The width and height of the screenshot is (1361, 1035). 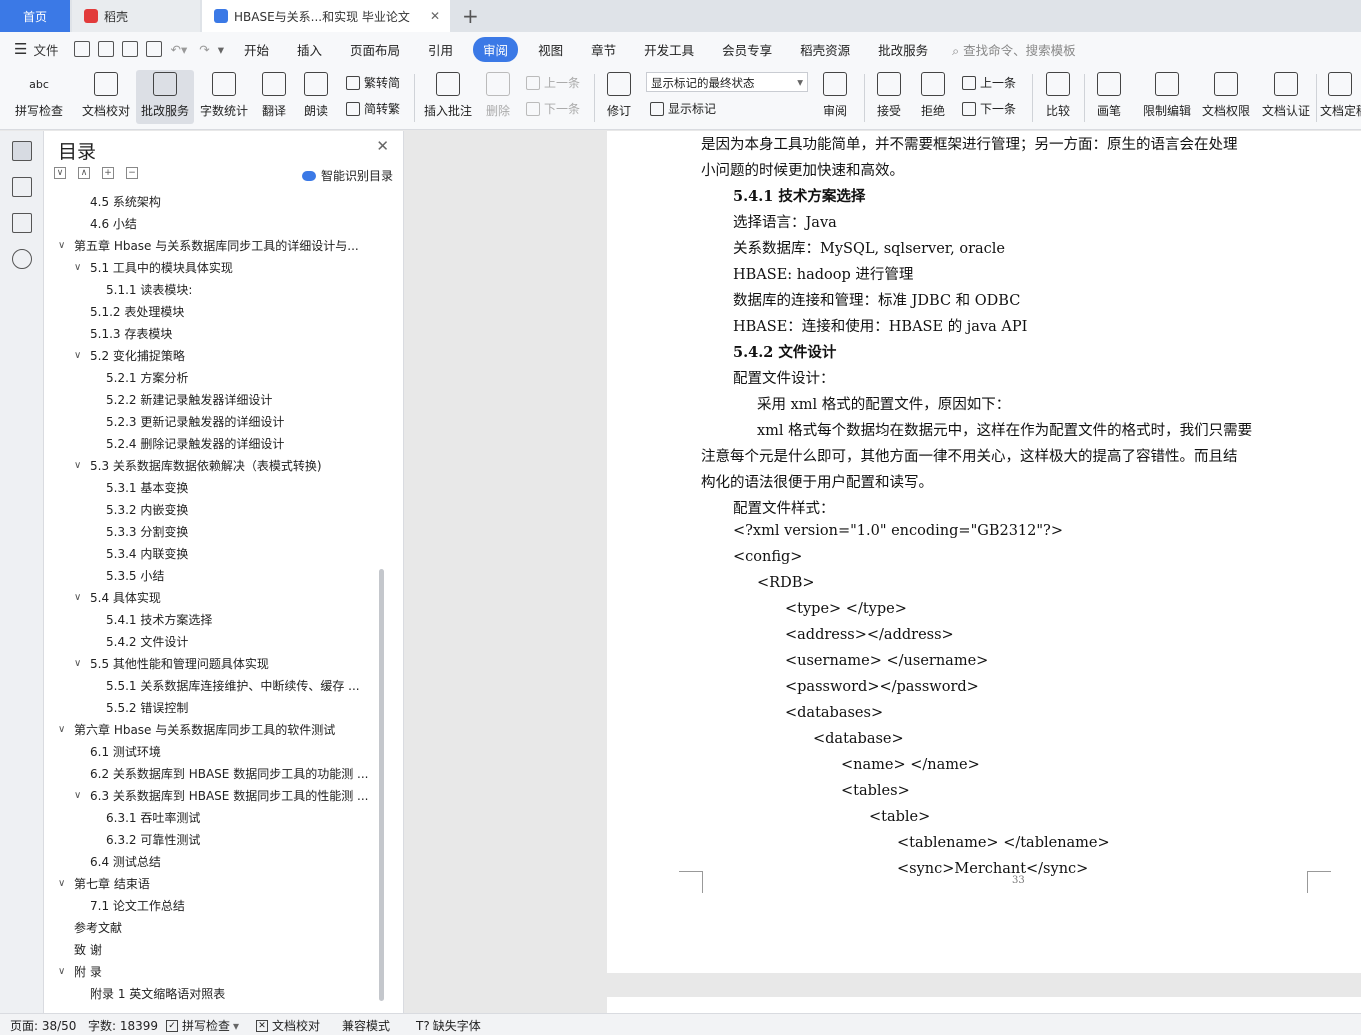 What do you see at coordinates (211, 532) in the screenshot?
I see `toc-item: 5.3.3 分割变换` at bounding box center [211, 532].